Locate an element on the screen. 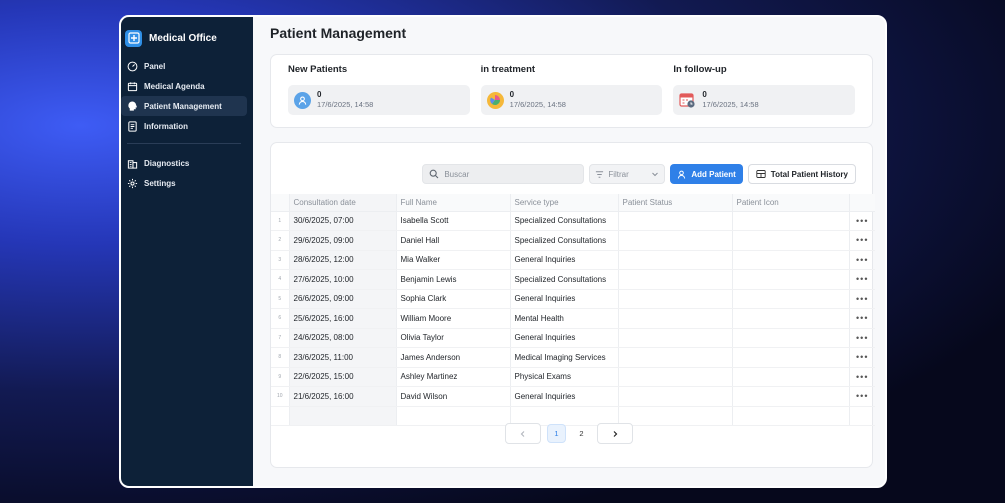 The image size is (1005, 503). filter-select: Filtrar is located at coordinates (627, 174).